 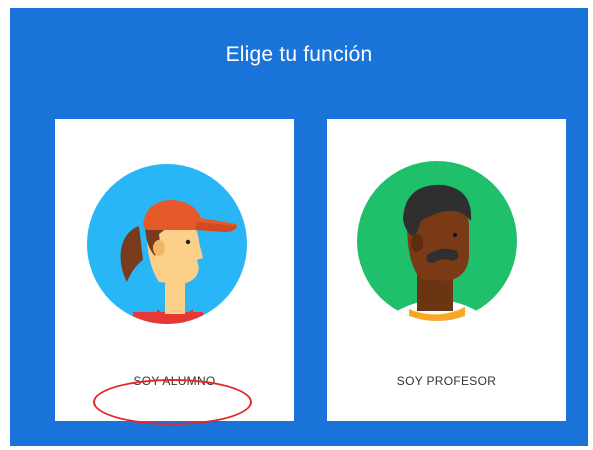 What do you see at coordinates (446, 381) in the screenshot?
I see `teacher-role-label: SOY PROFESOR` at bounding box center [446, 381].